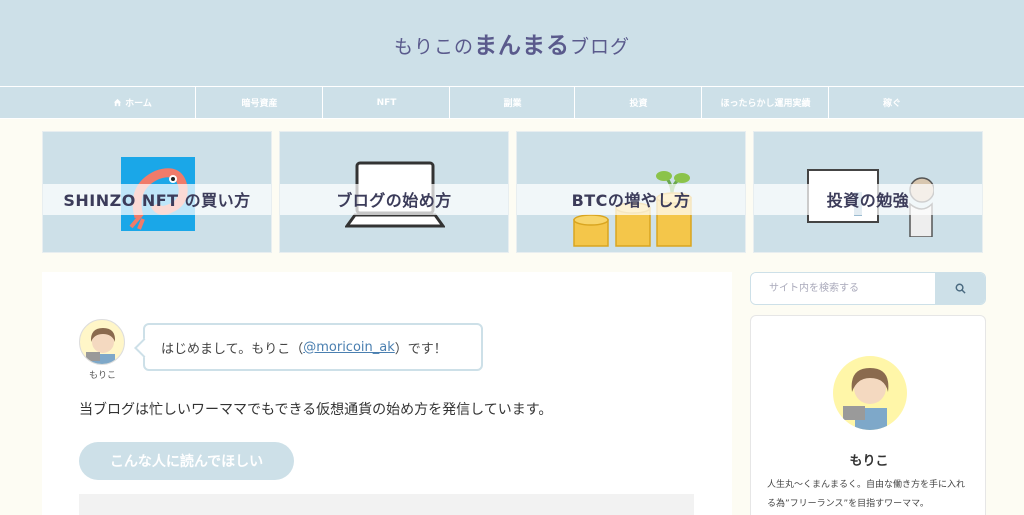  I want to click on featured-card-shinzo: SHINZO NFT の買い方, so click(157, 192).